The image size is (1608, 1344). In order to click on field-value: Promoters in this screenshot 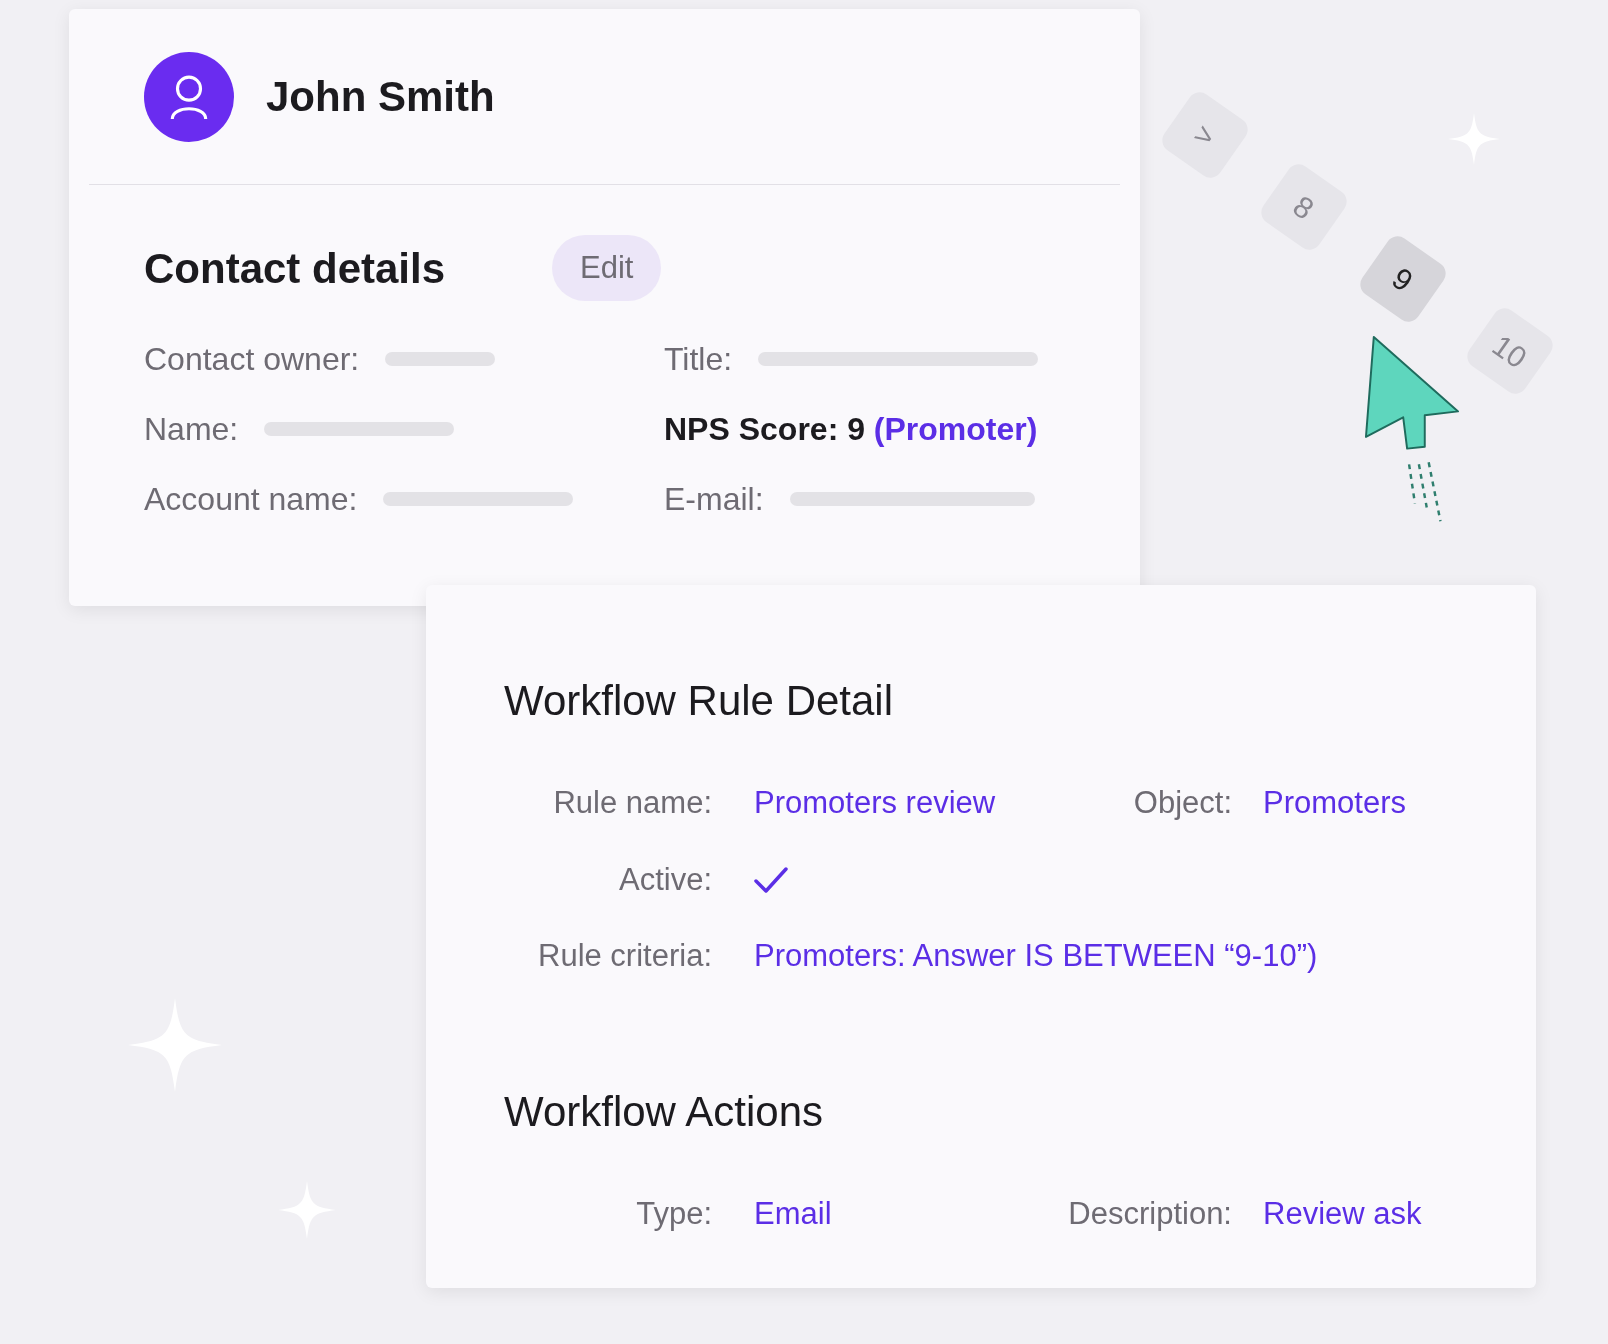, I will do `click(1334, 803)`.